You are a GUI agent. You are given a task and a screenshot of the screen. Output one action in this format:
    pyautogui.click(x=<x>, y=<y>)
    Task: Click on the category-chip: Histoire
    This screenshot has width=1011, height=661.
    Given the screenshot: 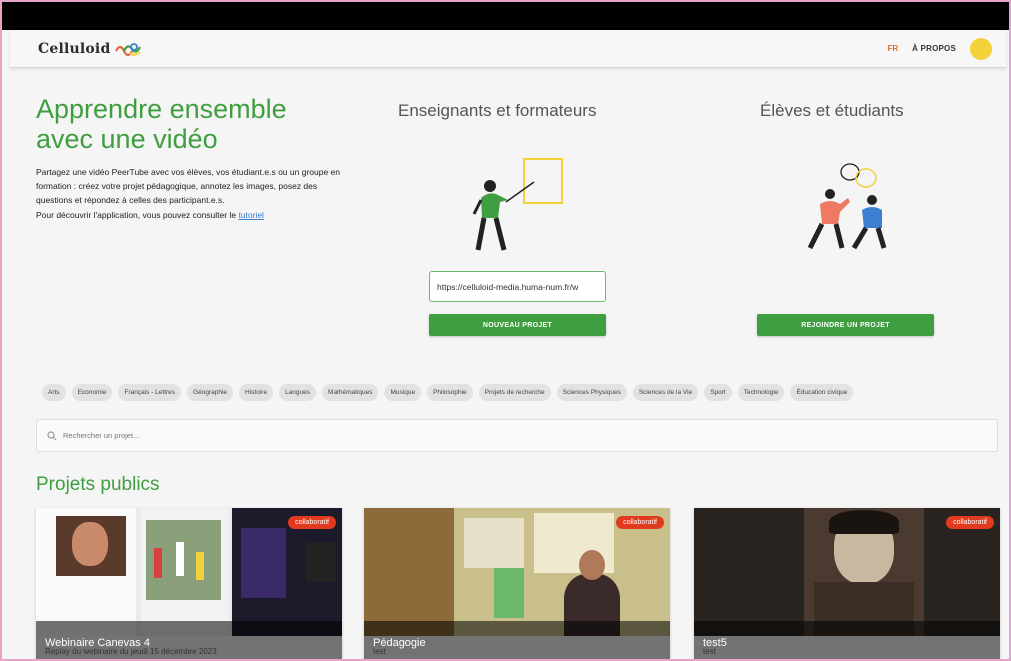 What is the action you would take?
    pyautogui.click(x=256, y=392)
    